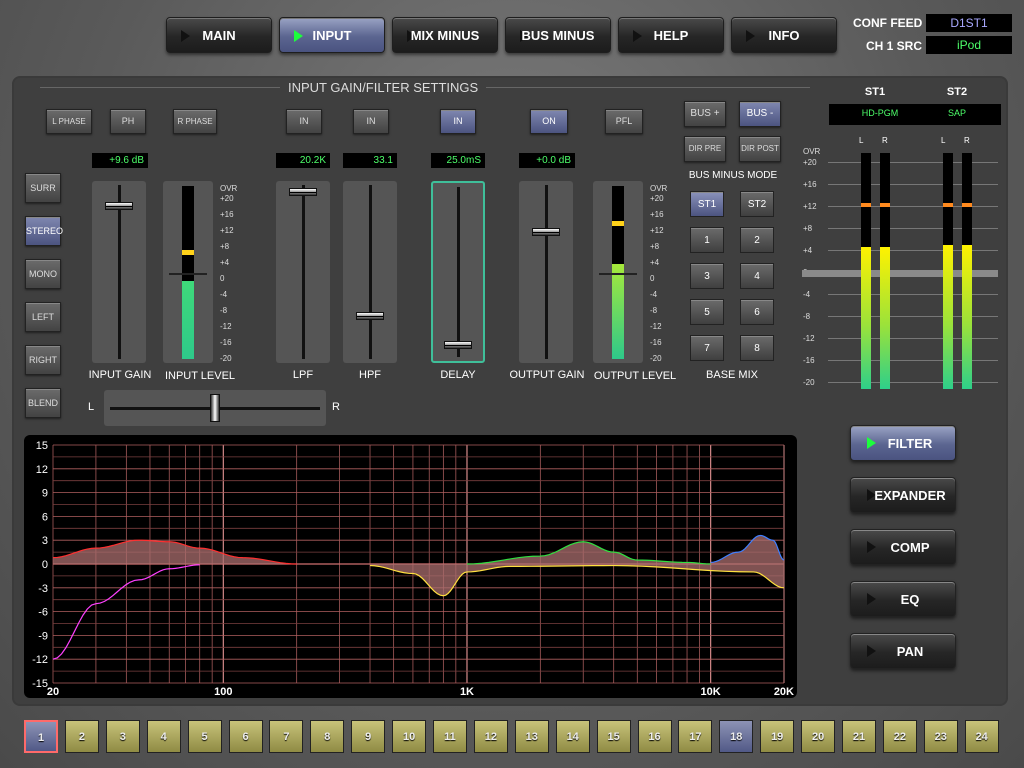 This screenshot has height=768, width=1024. I want to click on dir-post-button: DIR POST, so click(760, 149).